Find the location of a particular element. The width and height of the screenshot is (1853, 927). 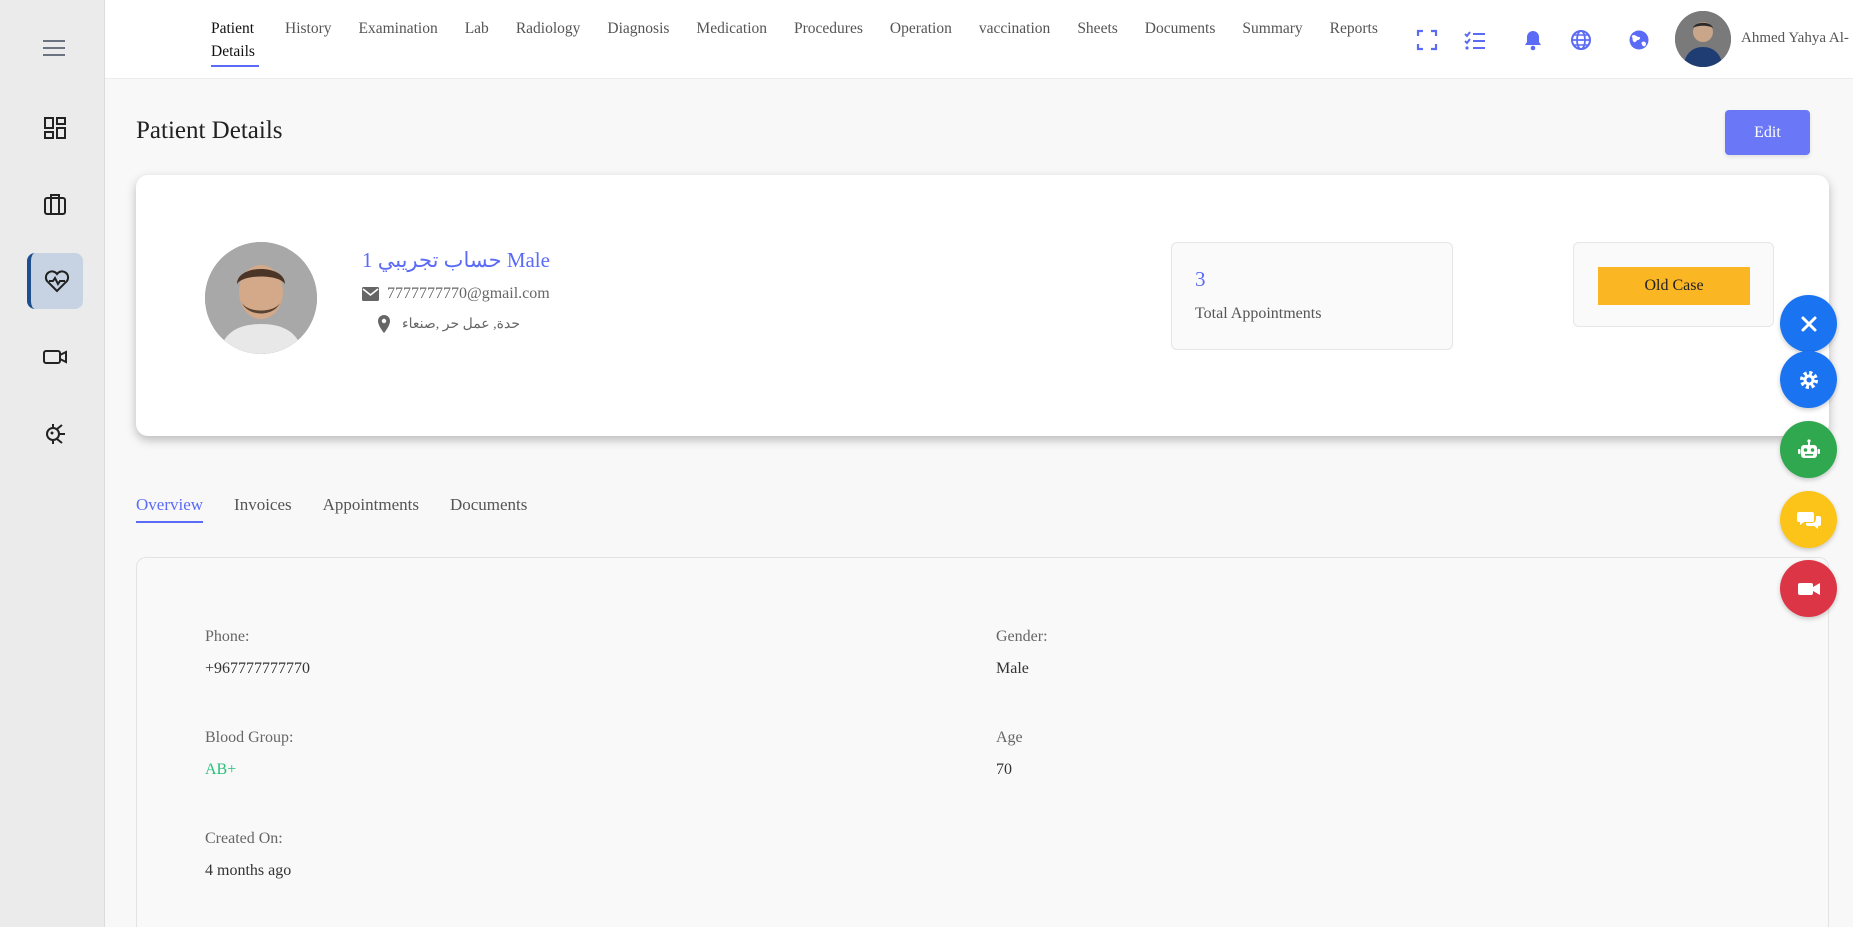

sidebar-item-health is located at coordinates (55, 281).